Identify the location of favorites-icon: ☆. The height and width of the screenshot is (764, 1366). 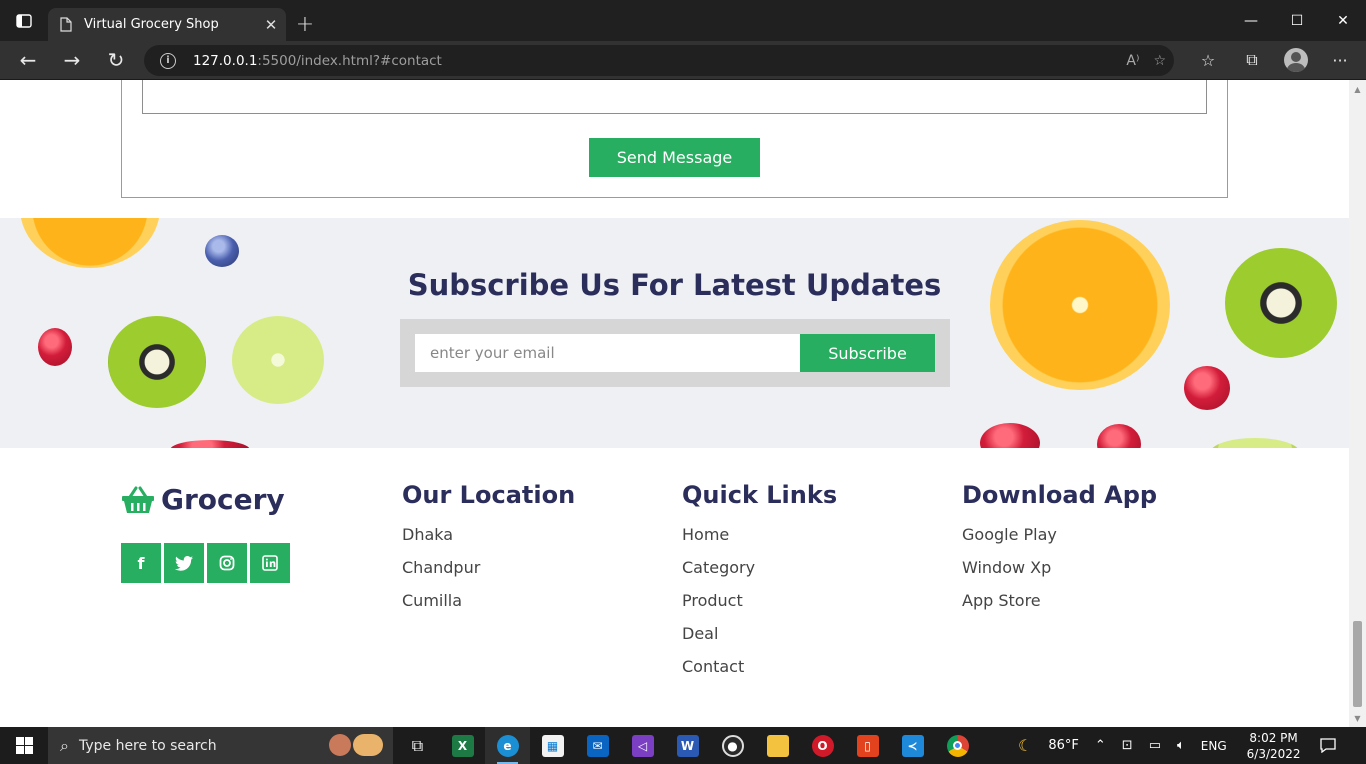
(1208, 60).